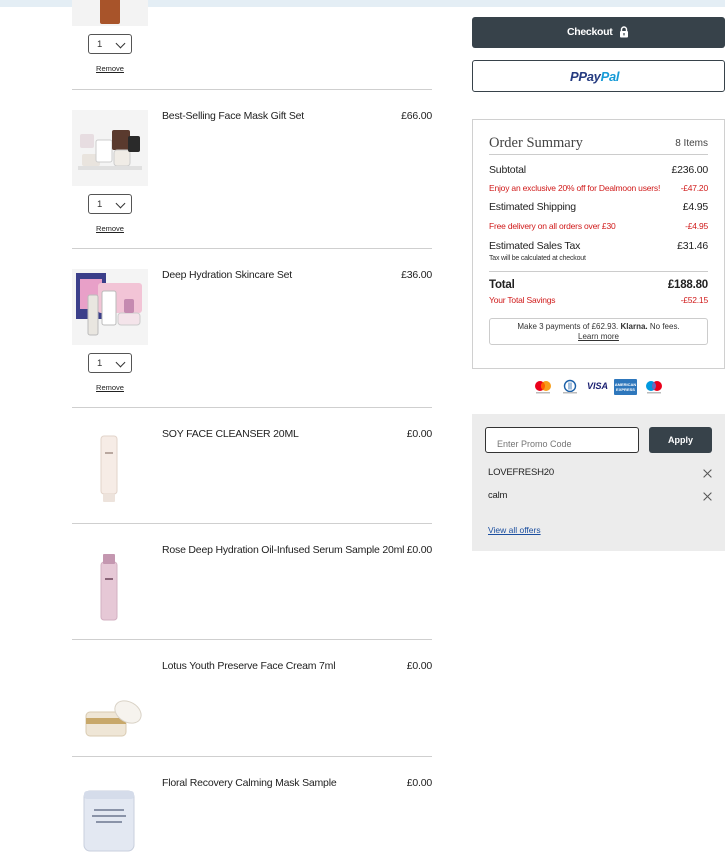 Image resolution: width=725 pixels, height=856 pixels. I want to click on mastercard-icon, so click(543, 387).